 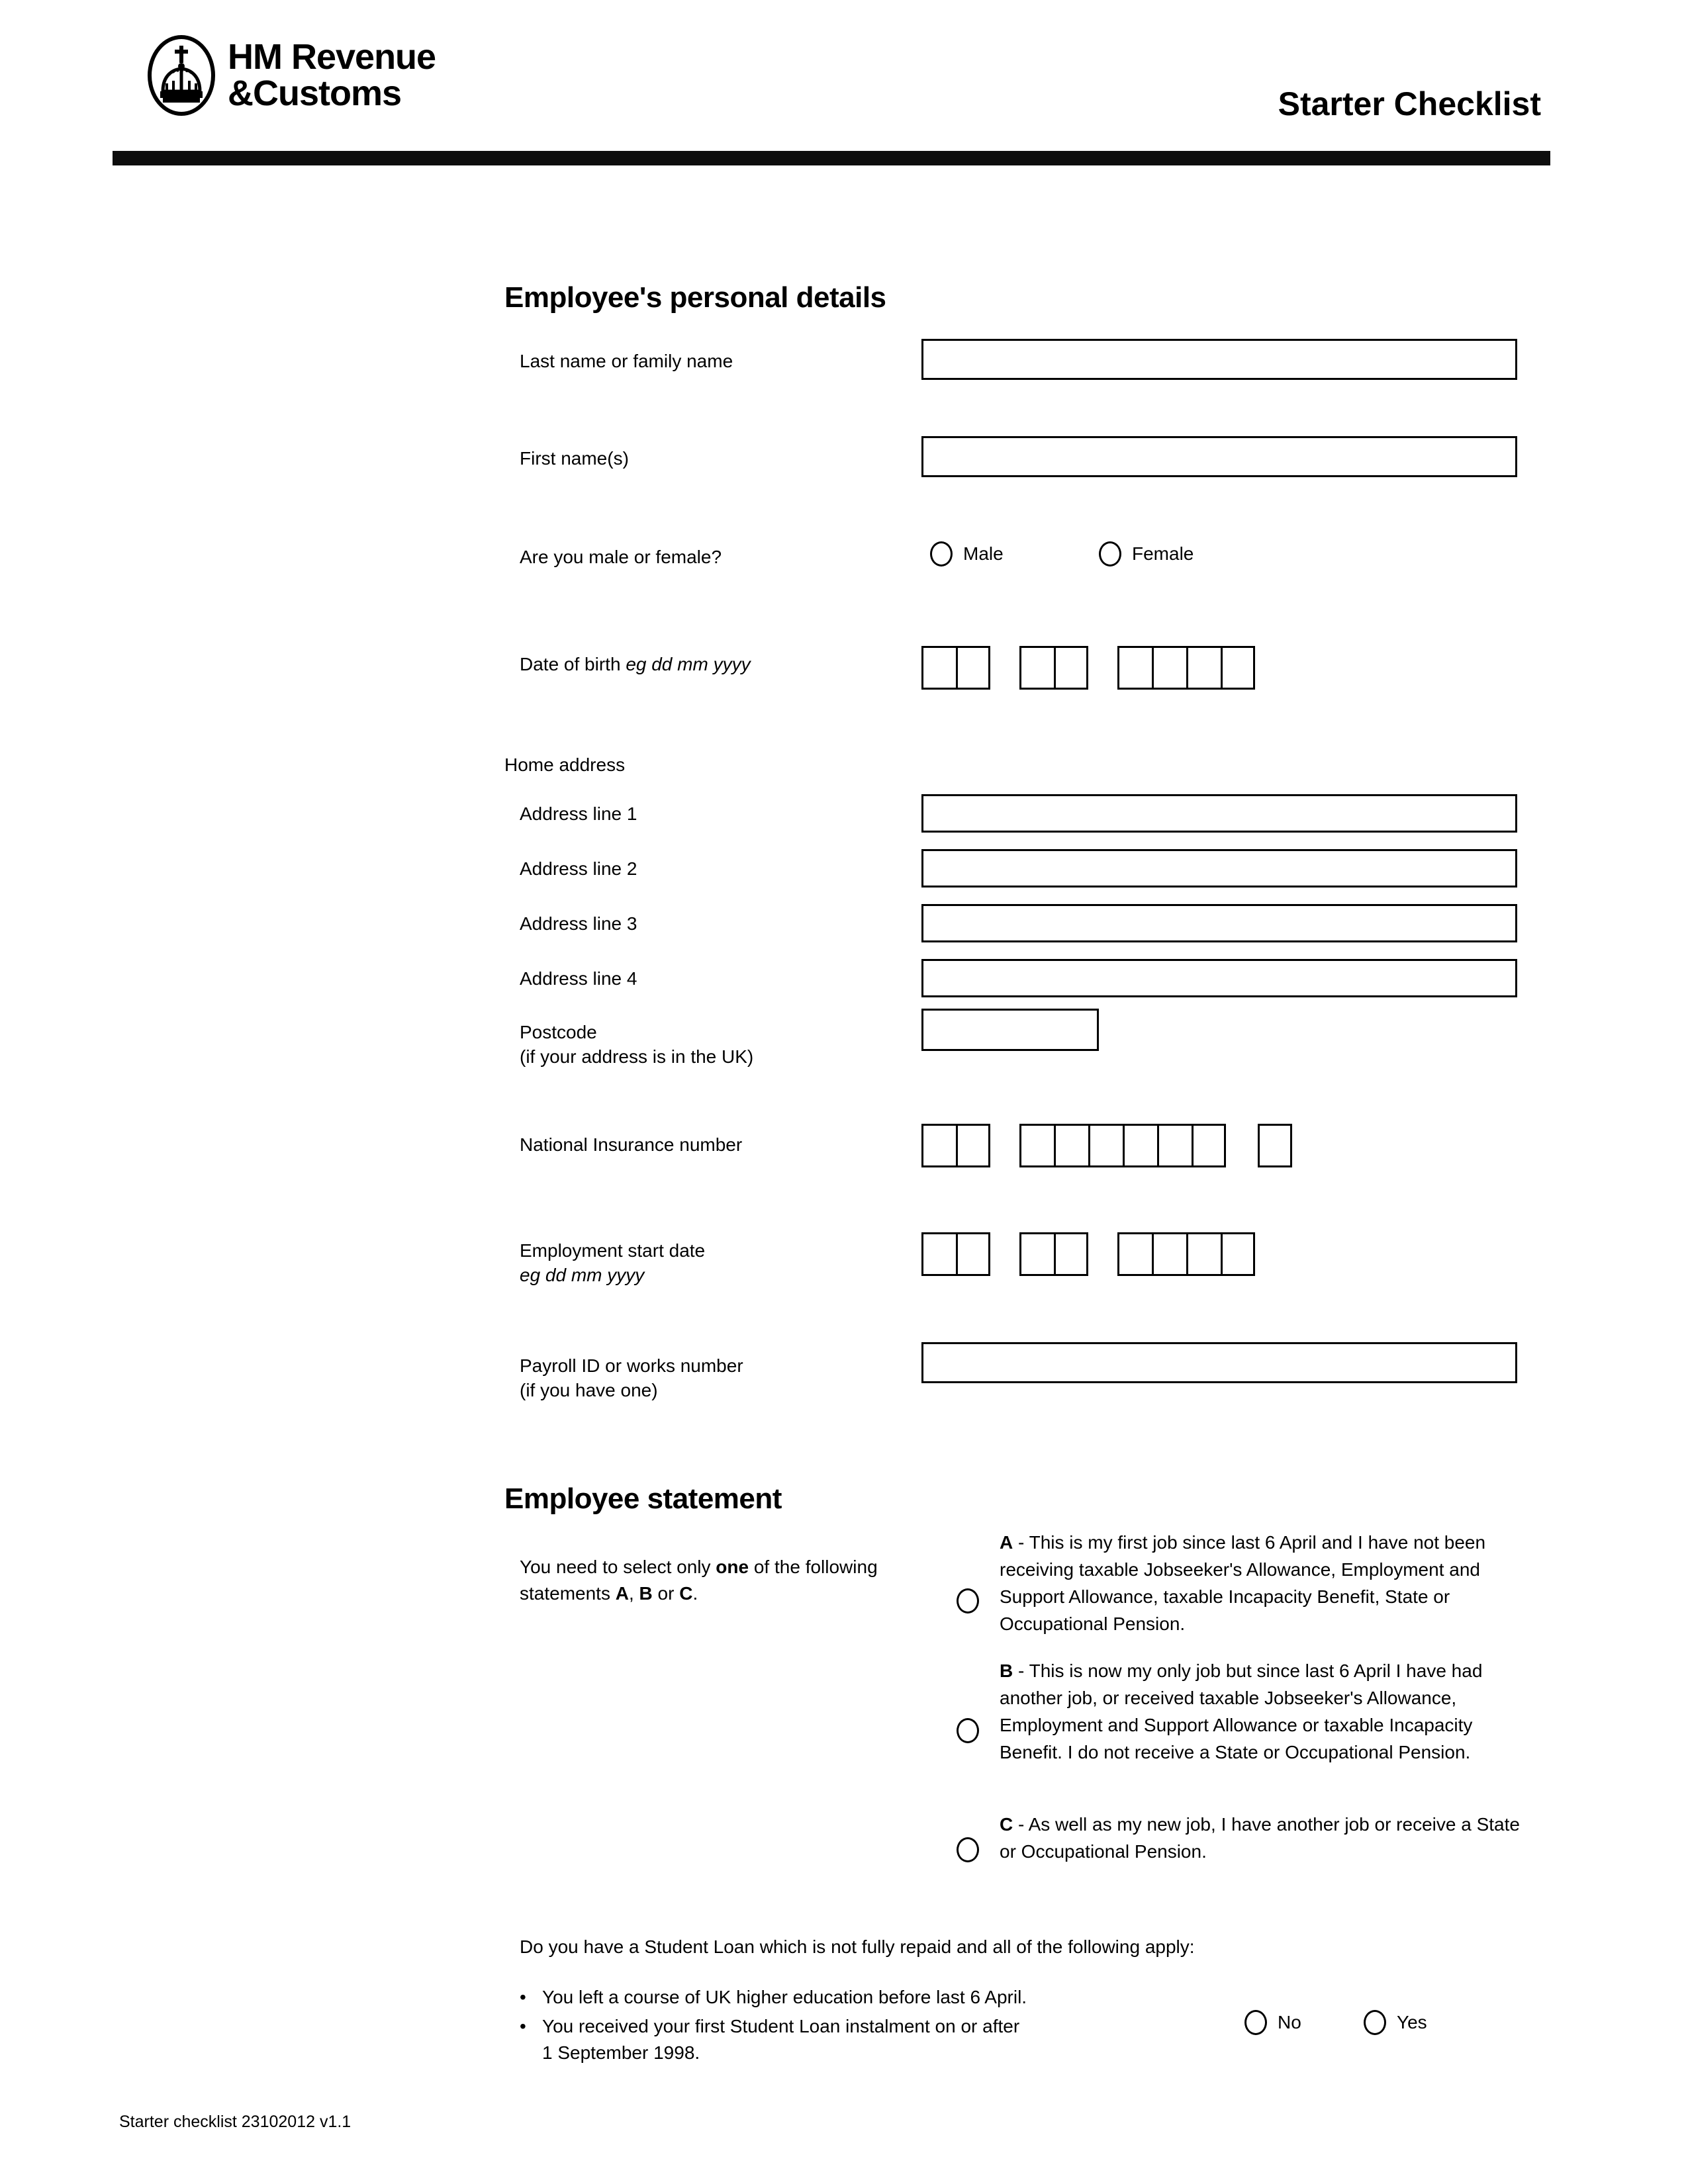 I want to click on address-line-1-label: Address line 1, so click(x=578, y=813).